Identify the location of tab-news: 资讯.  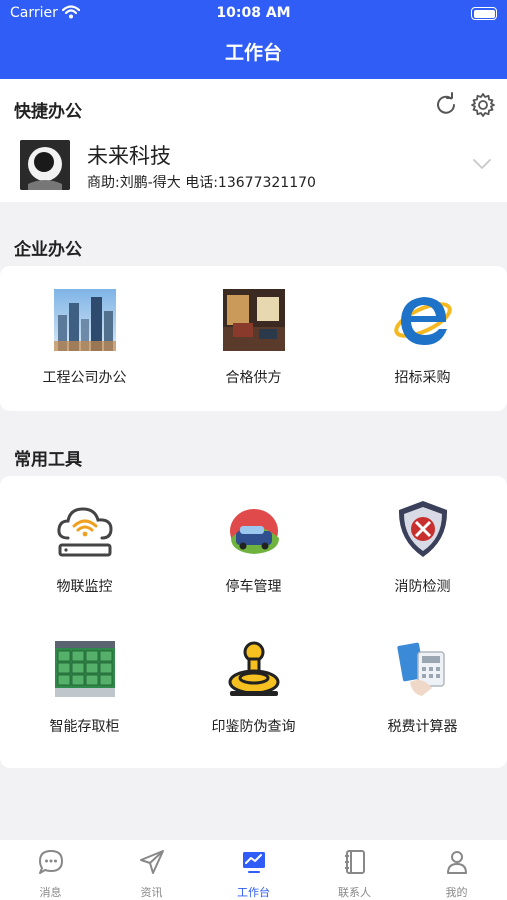
(151, 870).